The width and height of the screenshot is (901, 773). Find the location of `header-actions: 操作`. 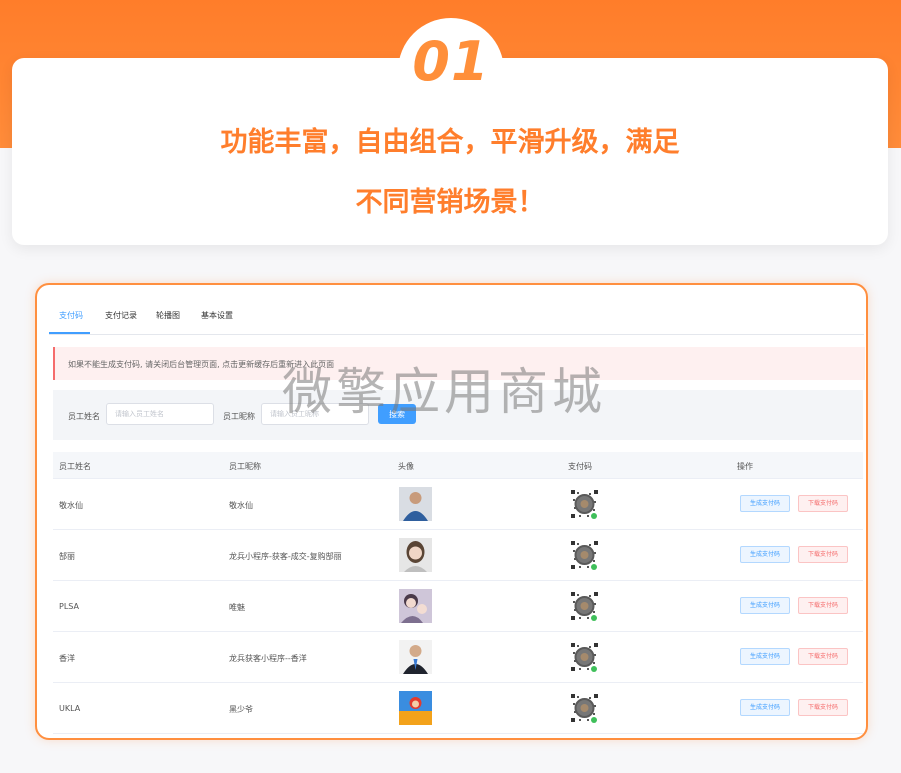

header-actions: 操作 is located at coordinates (745, 466).